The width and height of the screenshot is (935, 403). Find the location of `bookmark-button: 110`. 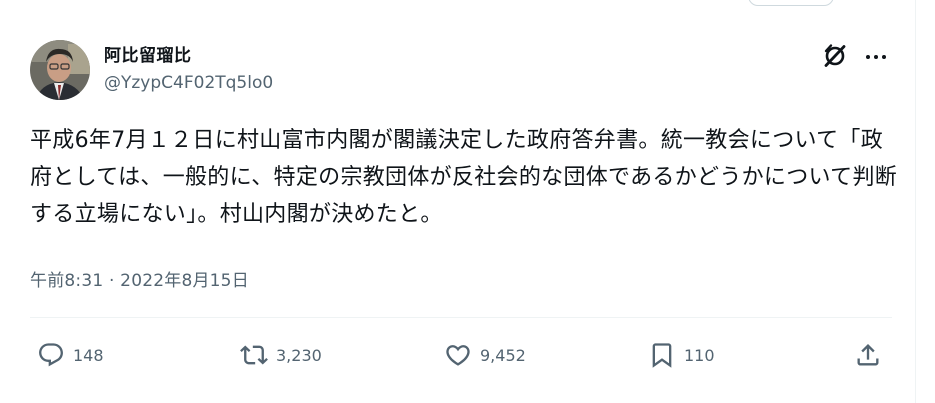

bookmark-button: 110 is located at coordinates (681, 355).